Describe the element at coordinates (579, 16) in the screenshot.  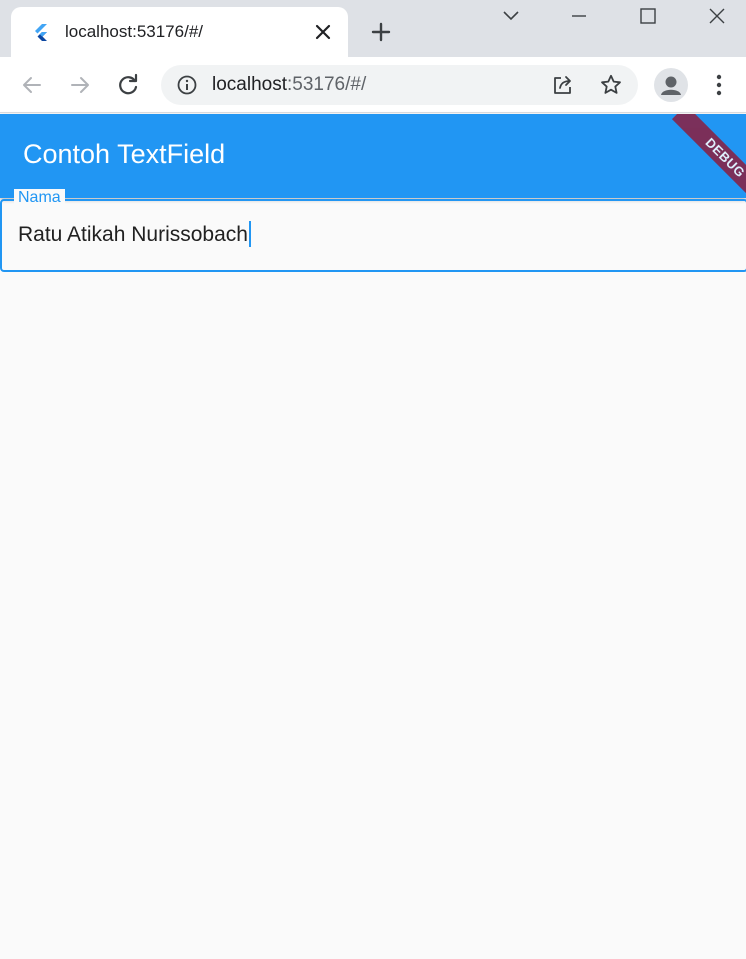
I see `minimize-icon` at that location.